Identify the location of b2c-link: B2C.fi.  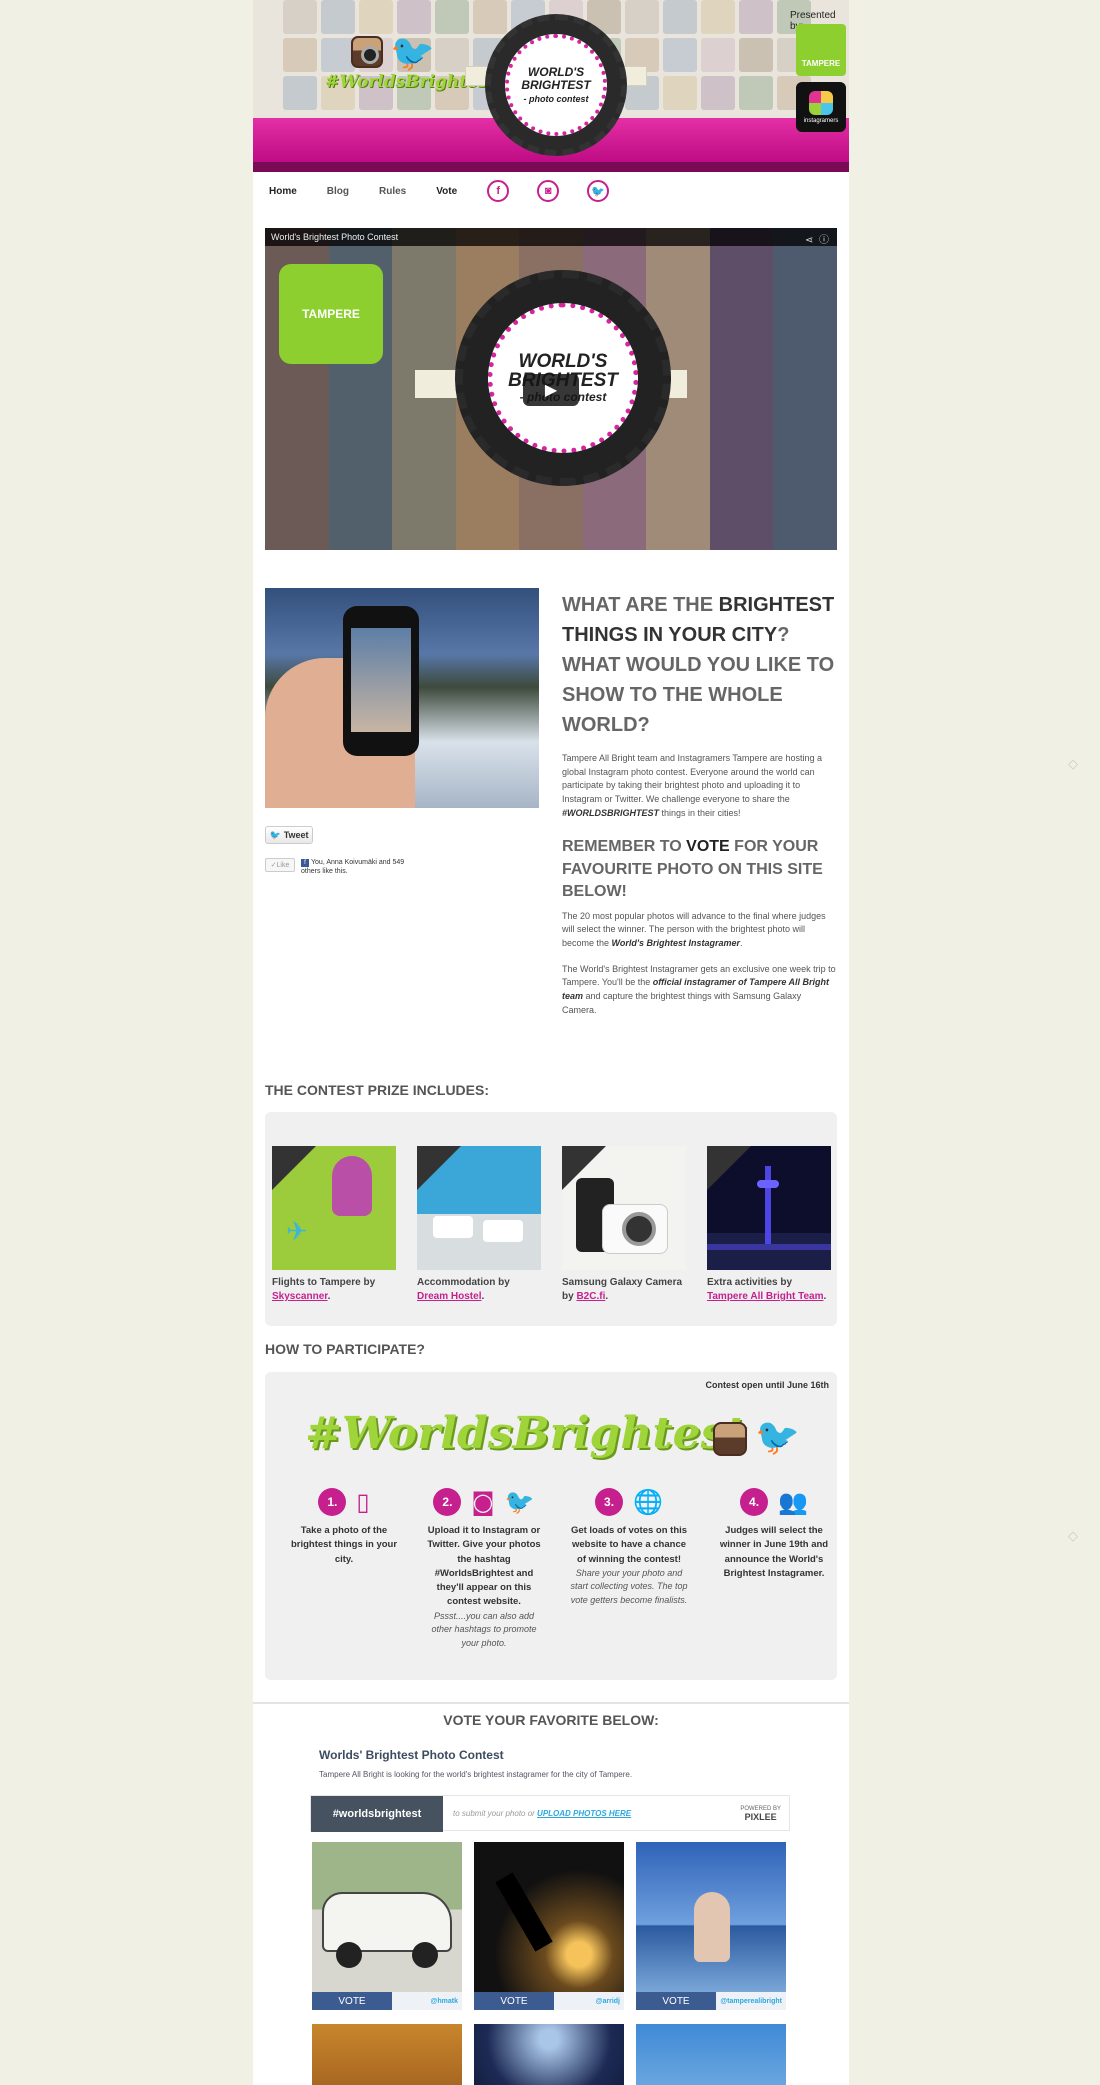
(590, 1296).